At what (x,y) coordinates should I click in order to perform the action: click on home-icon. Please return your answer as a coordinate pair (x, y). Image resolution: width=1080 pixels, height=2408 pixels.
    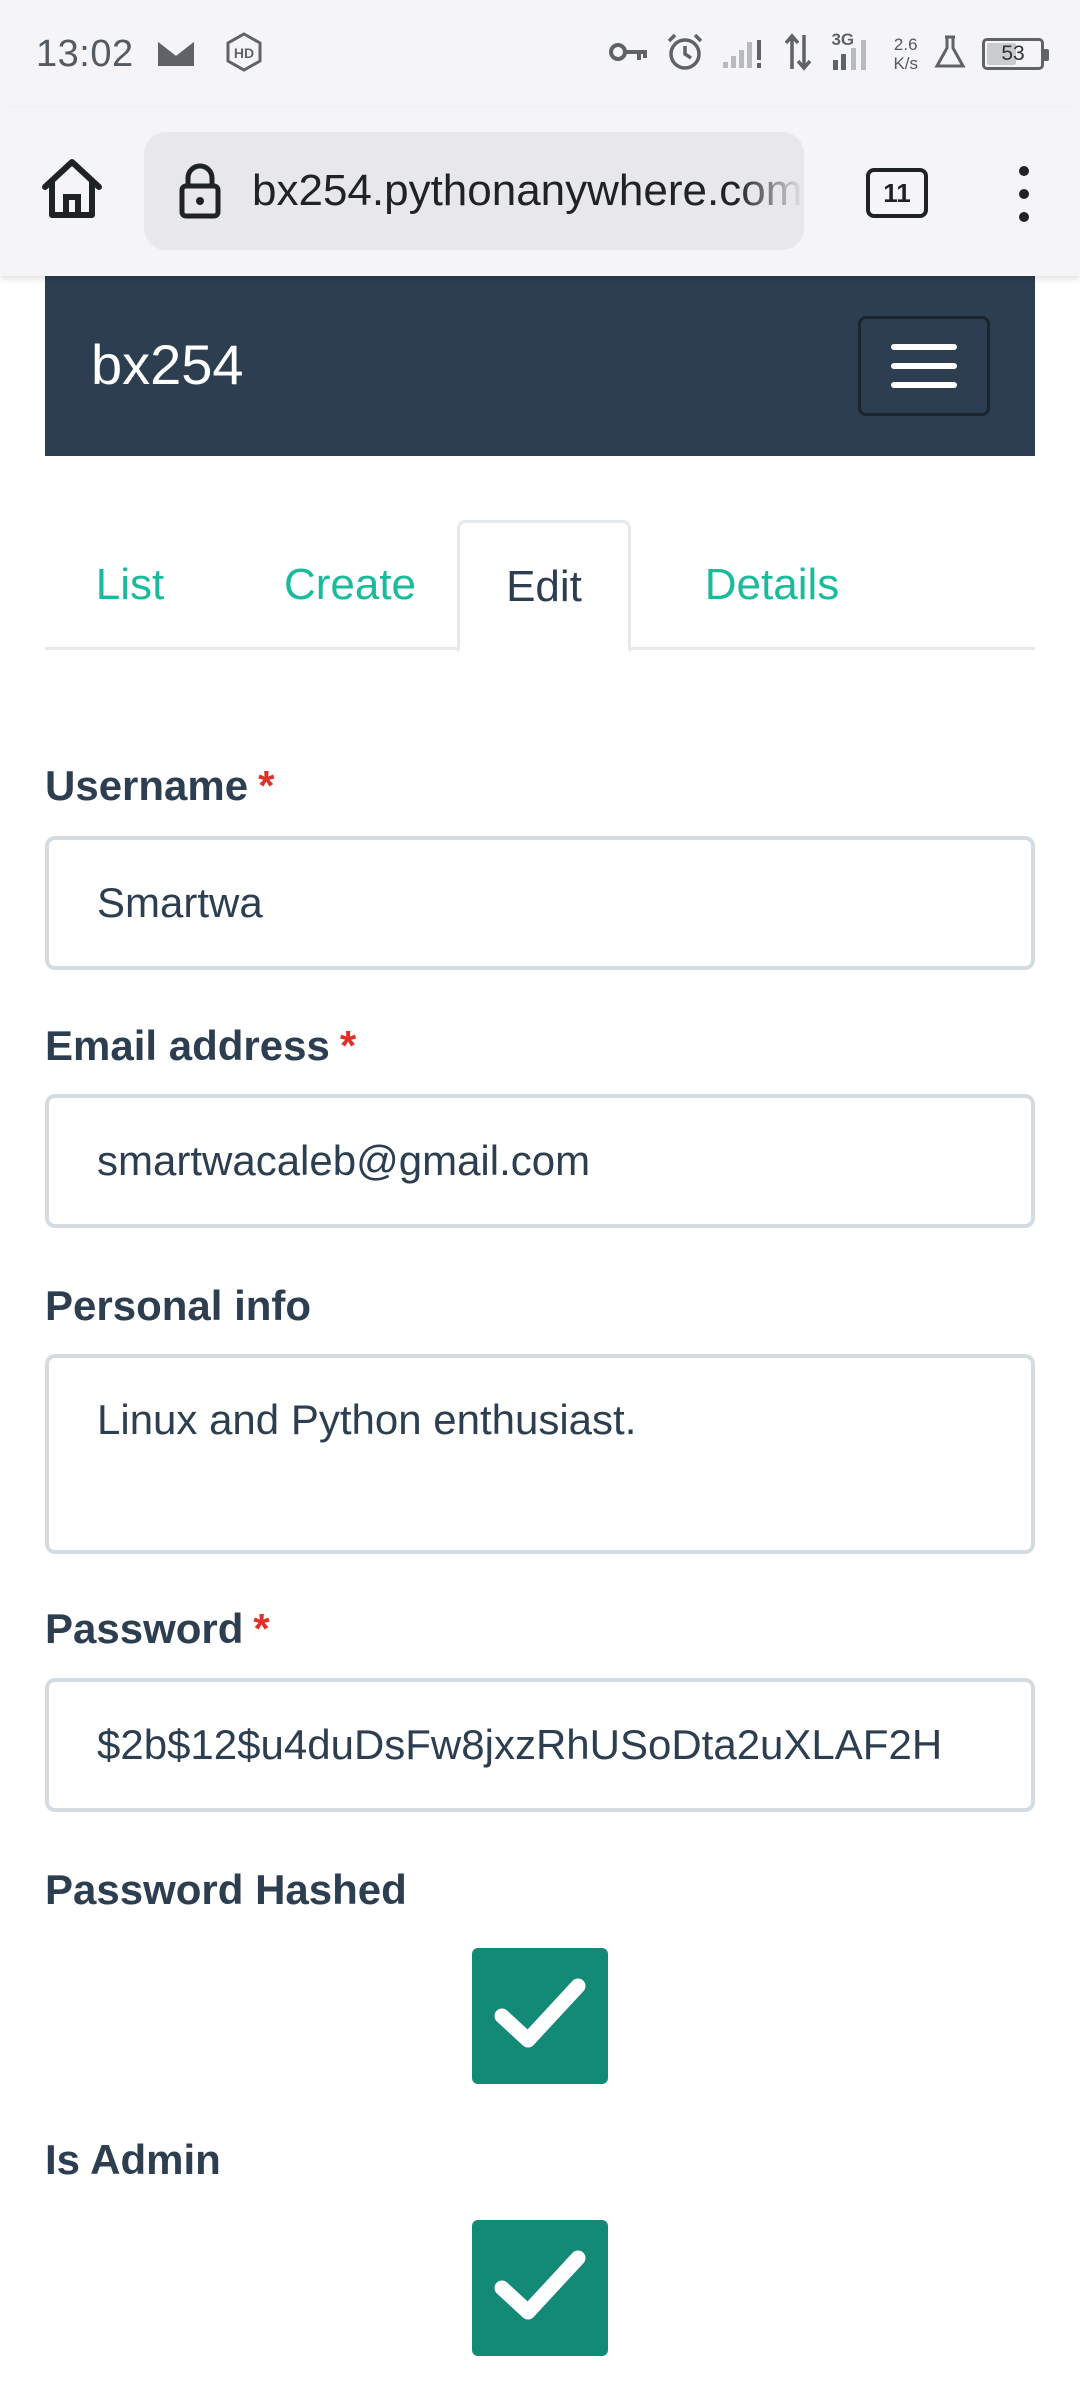
    Looking at the image, I should click on (72, 190).